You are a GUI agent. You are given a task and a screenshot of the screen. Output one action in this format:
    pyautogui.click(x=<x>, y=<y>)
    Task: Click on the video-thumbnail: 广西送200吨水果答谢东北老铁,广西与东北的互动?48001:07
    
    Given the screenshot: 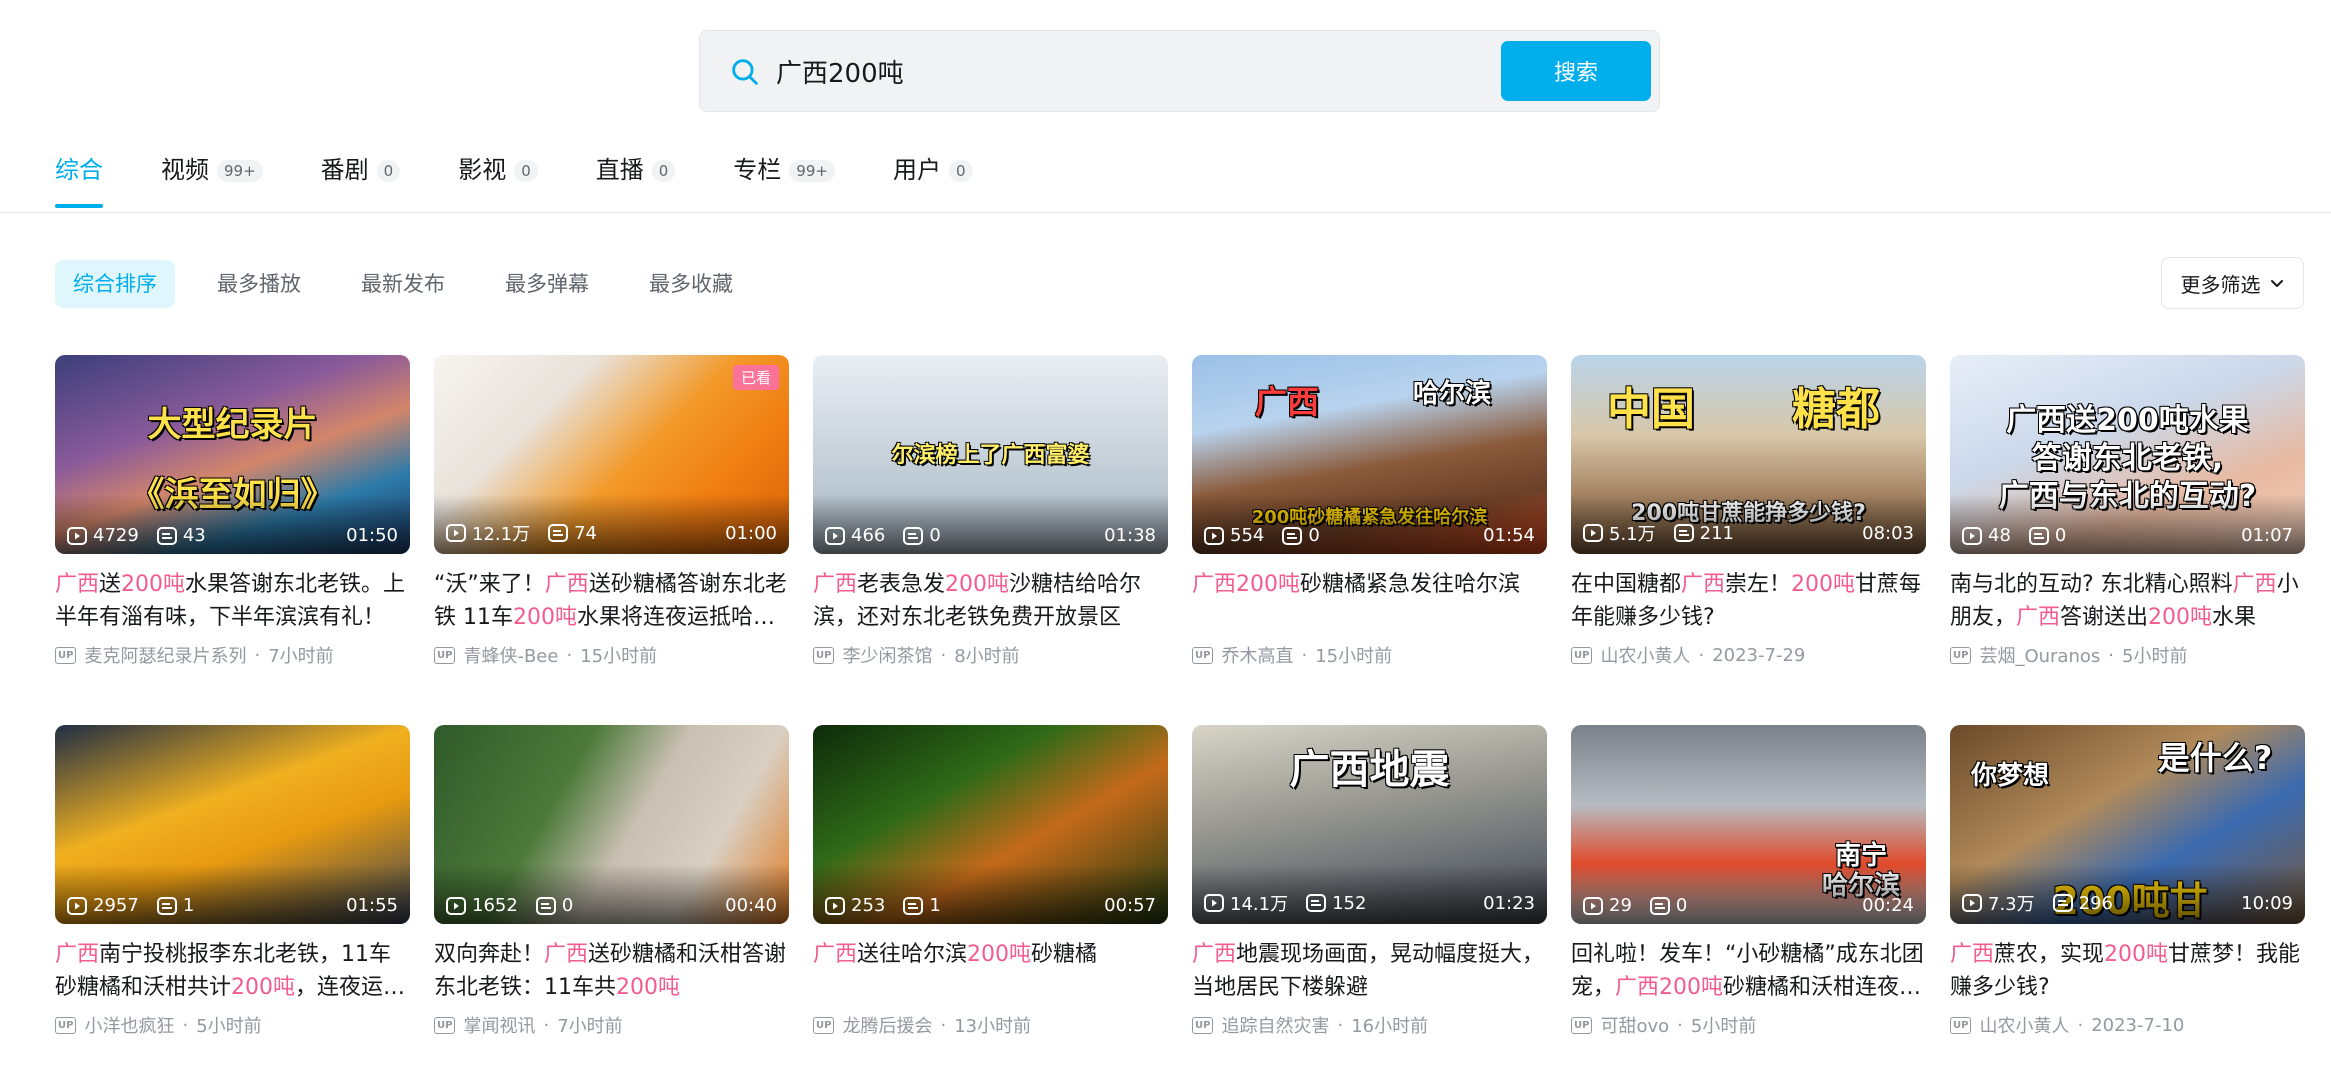 What is the action you would take?
    pyautogui.click(x=2127, y=454)
    